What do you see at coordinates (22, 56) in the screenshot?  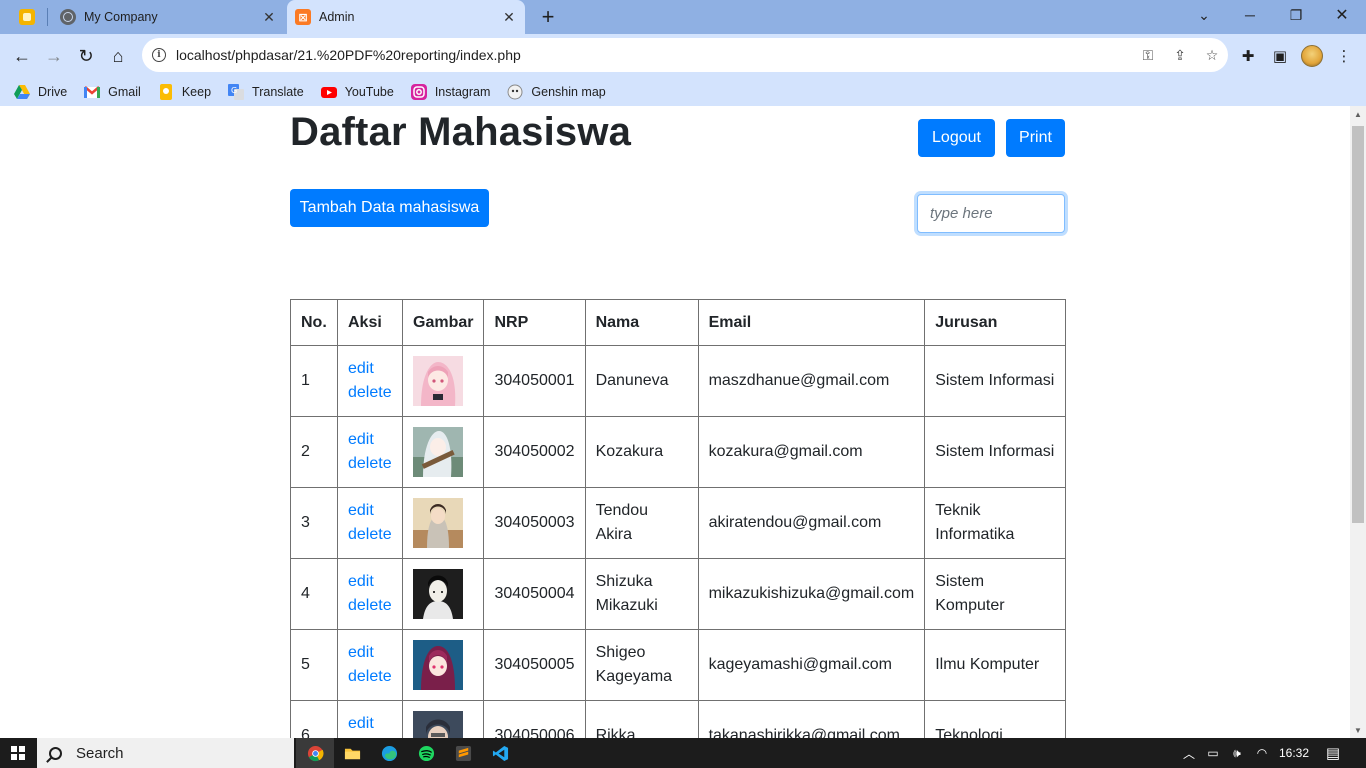 I see `back-arrow-icon: ←` at bounding box center [22, 56].